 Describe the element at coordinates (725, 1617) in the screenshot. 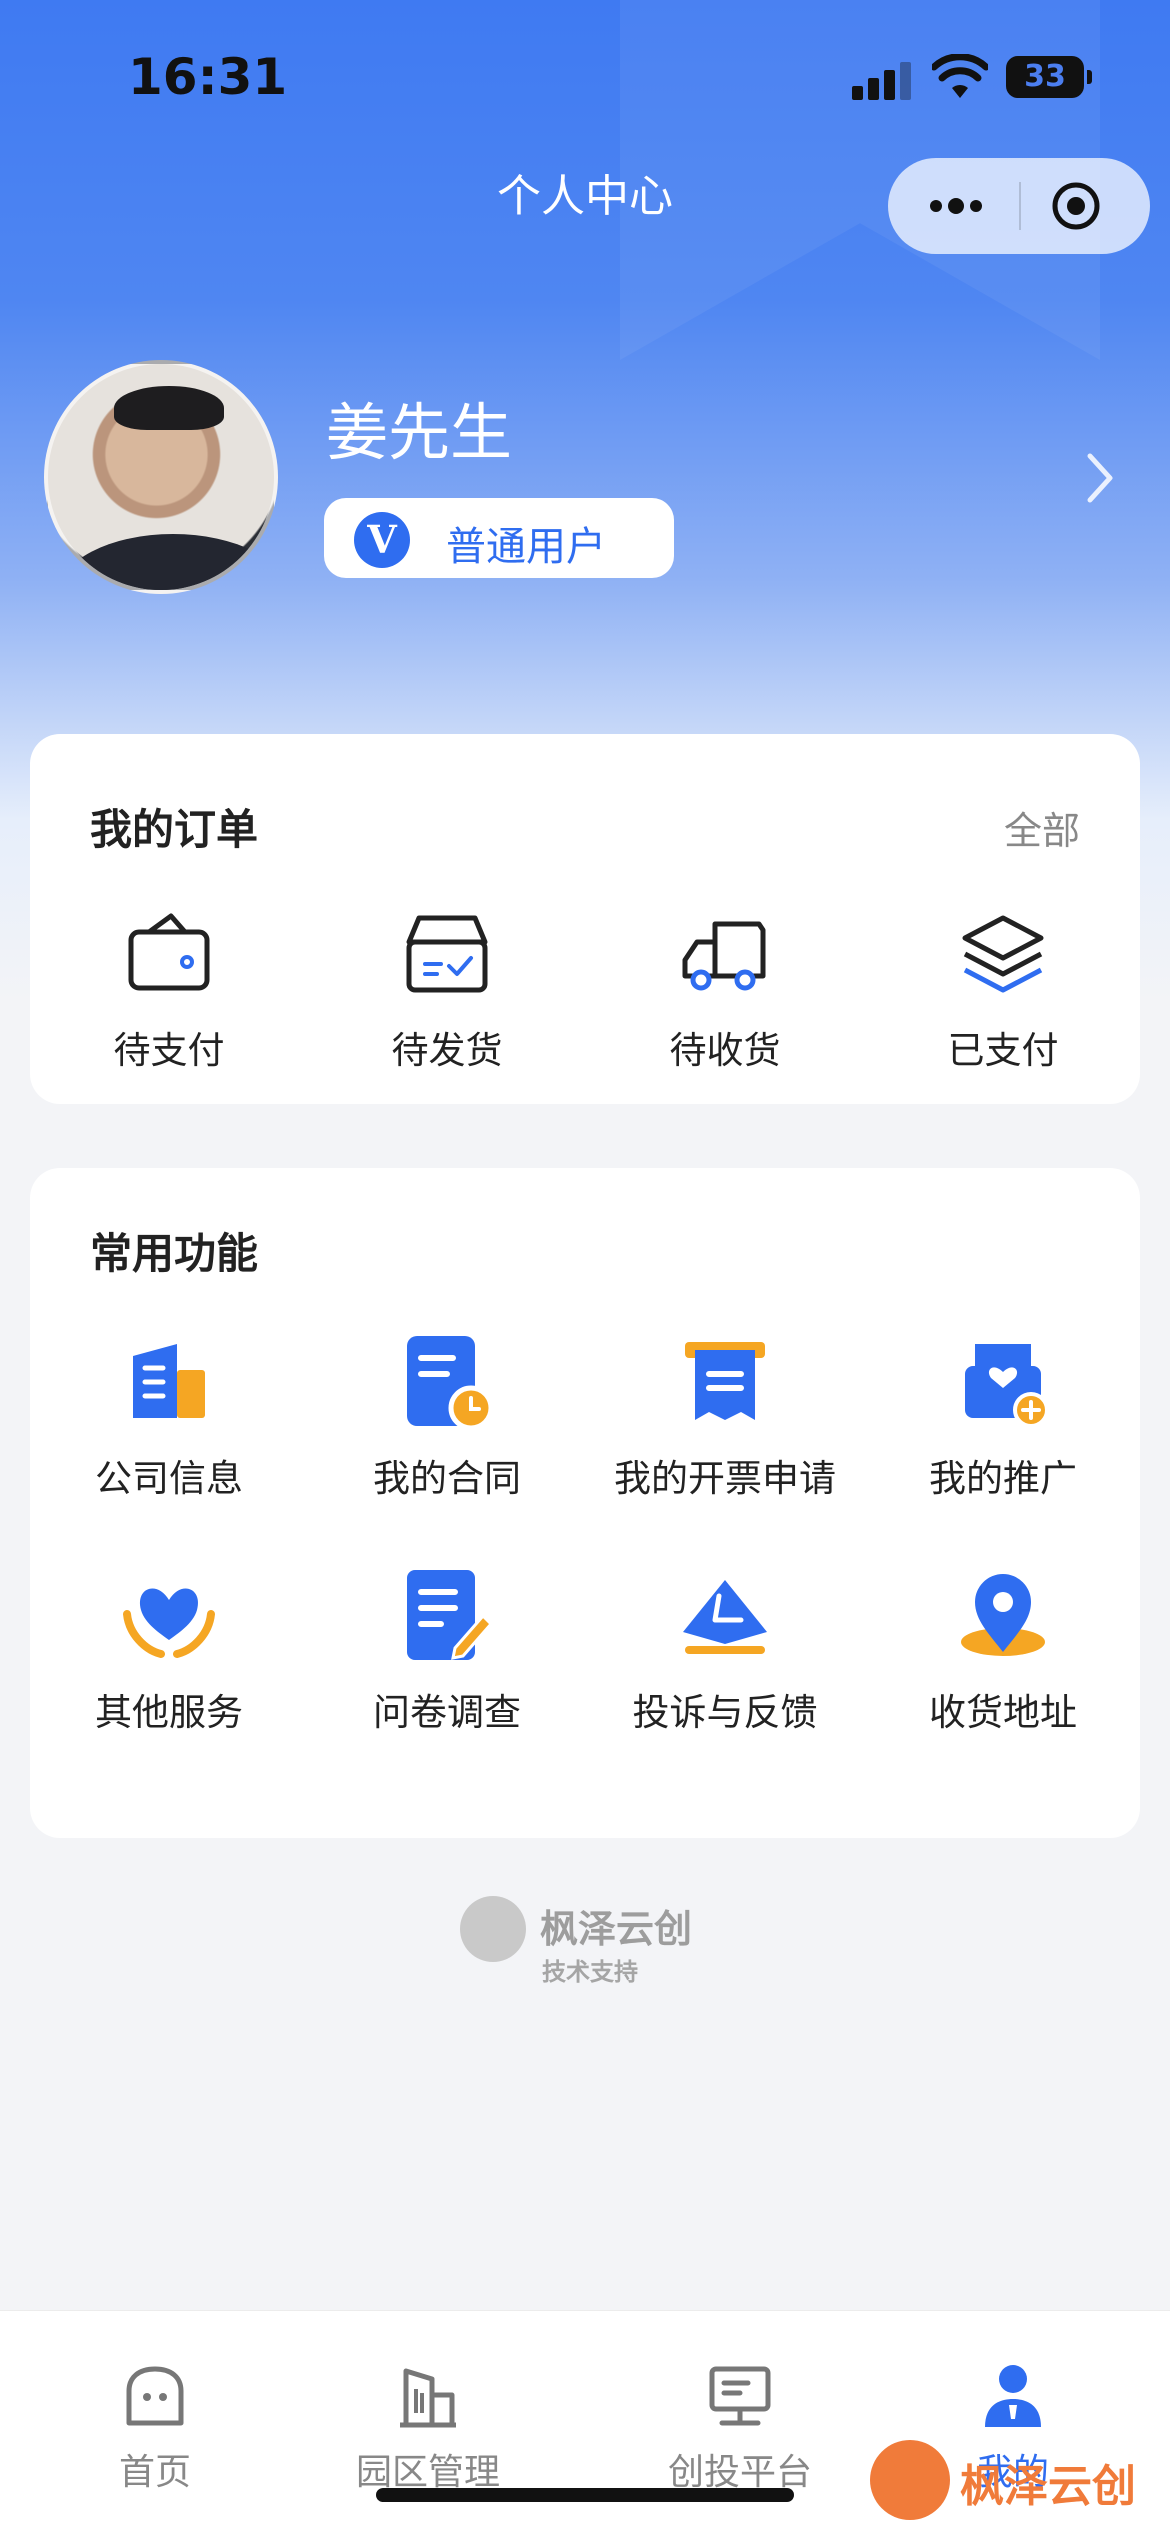

I see `feedback-icon` at that location.